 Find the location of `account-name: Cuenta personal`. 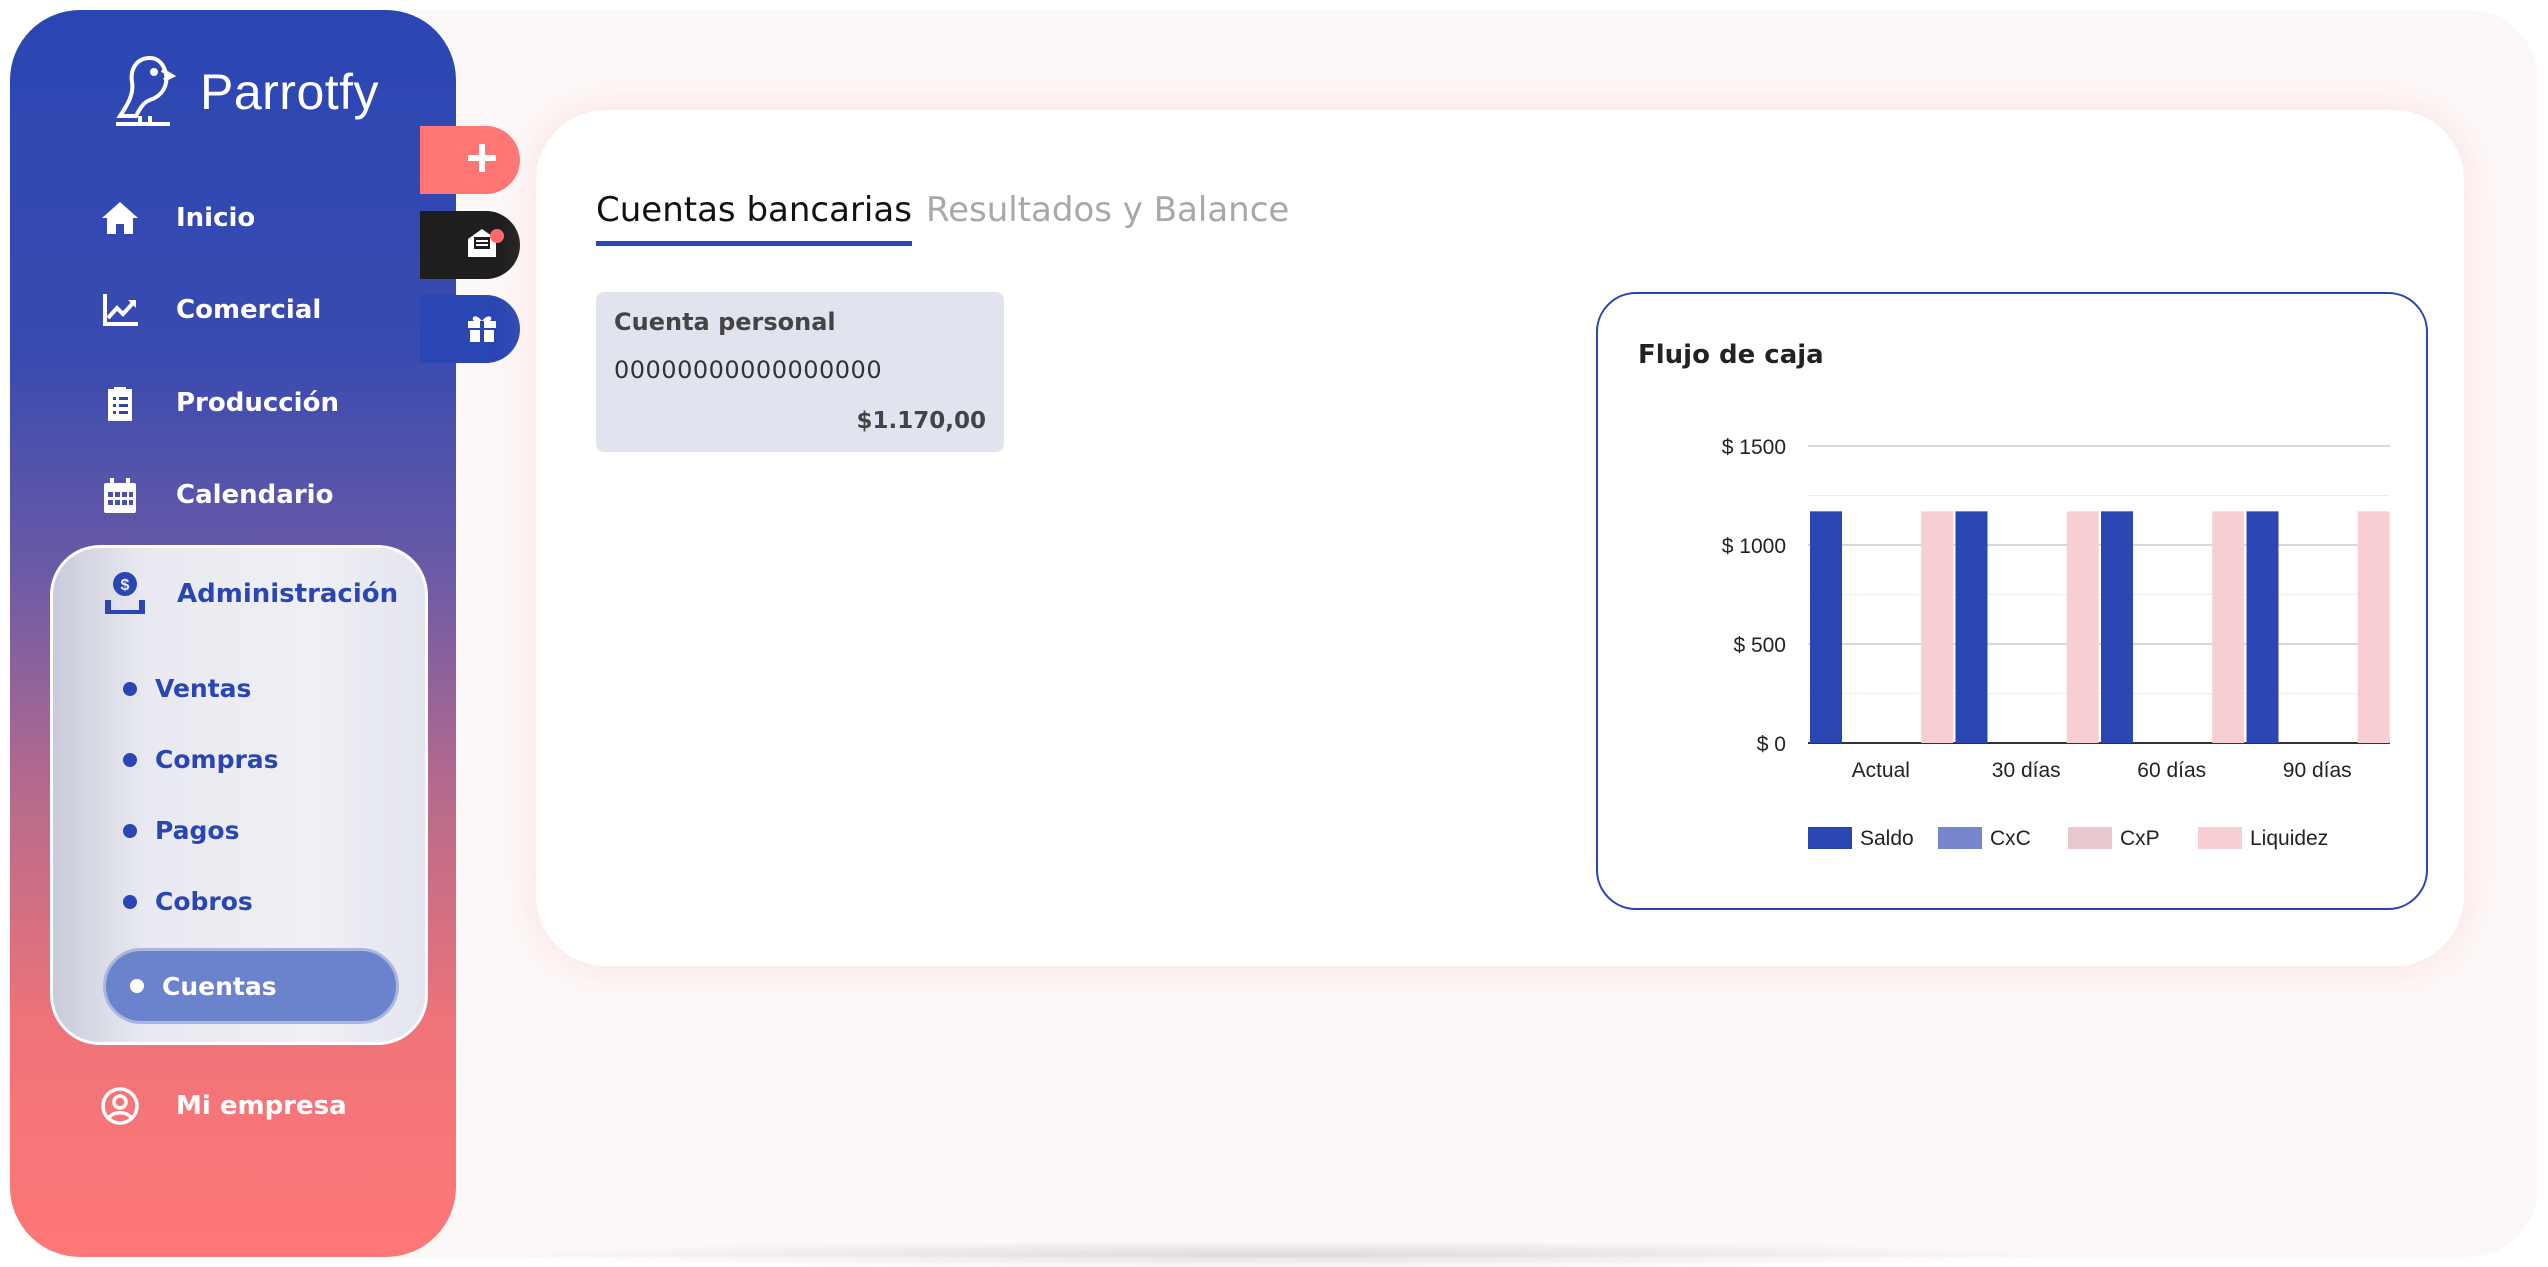

account-name: Cuenta personal is located at coordinates (725, 322).